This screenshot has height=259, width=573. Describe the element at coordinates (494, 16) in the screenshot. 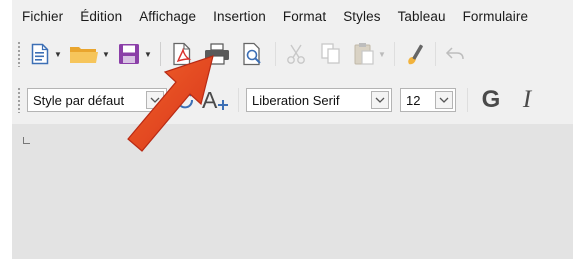

I see `menu-formulaire: Formulaire` at that location.